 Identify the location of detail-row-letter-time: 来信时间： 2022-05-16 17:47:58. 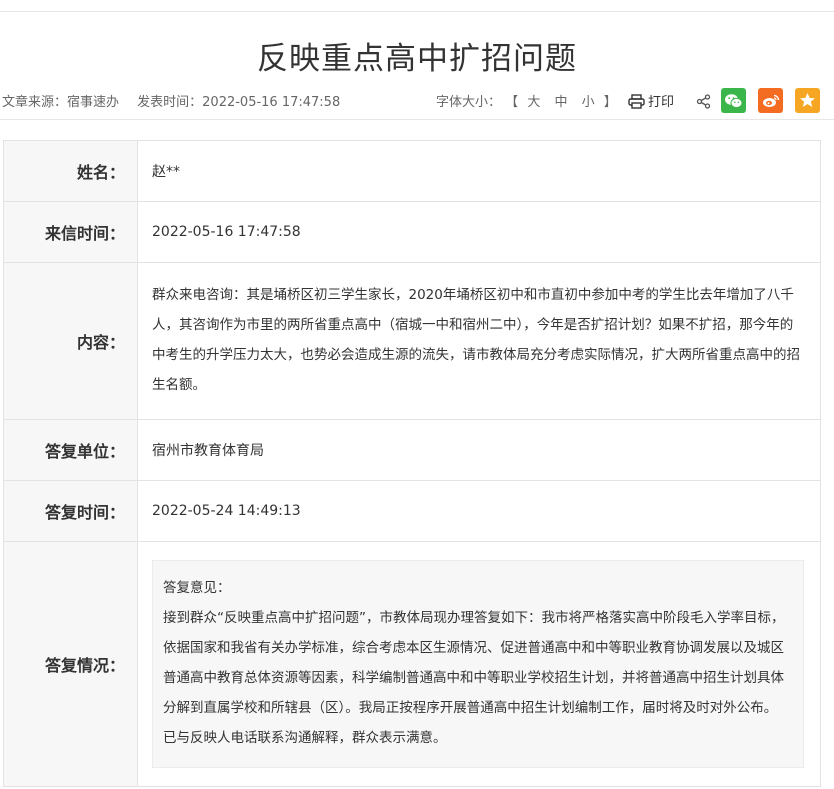
(412, 232).